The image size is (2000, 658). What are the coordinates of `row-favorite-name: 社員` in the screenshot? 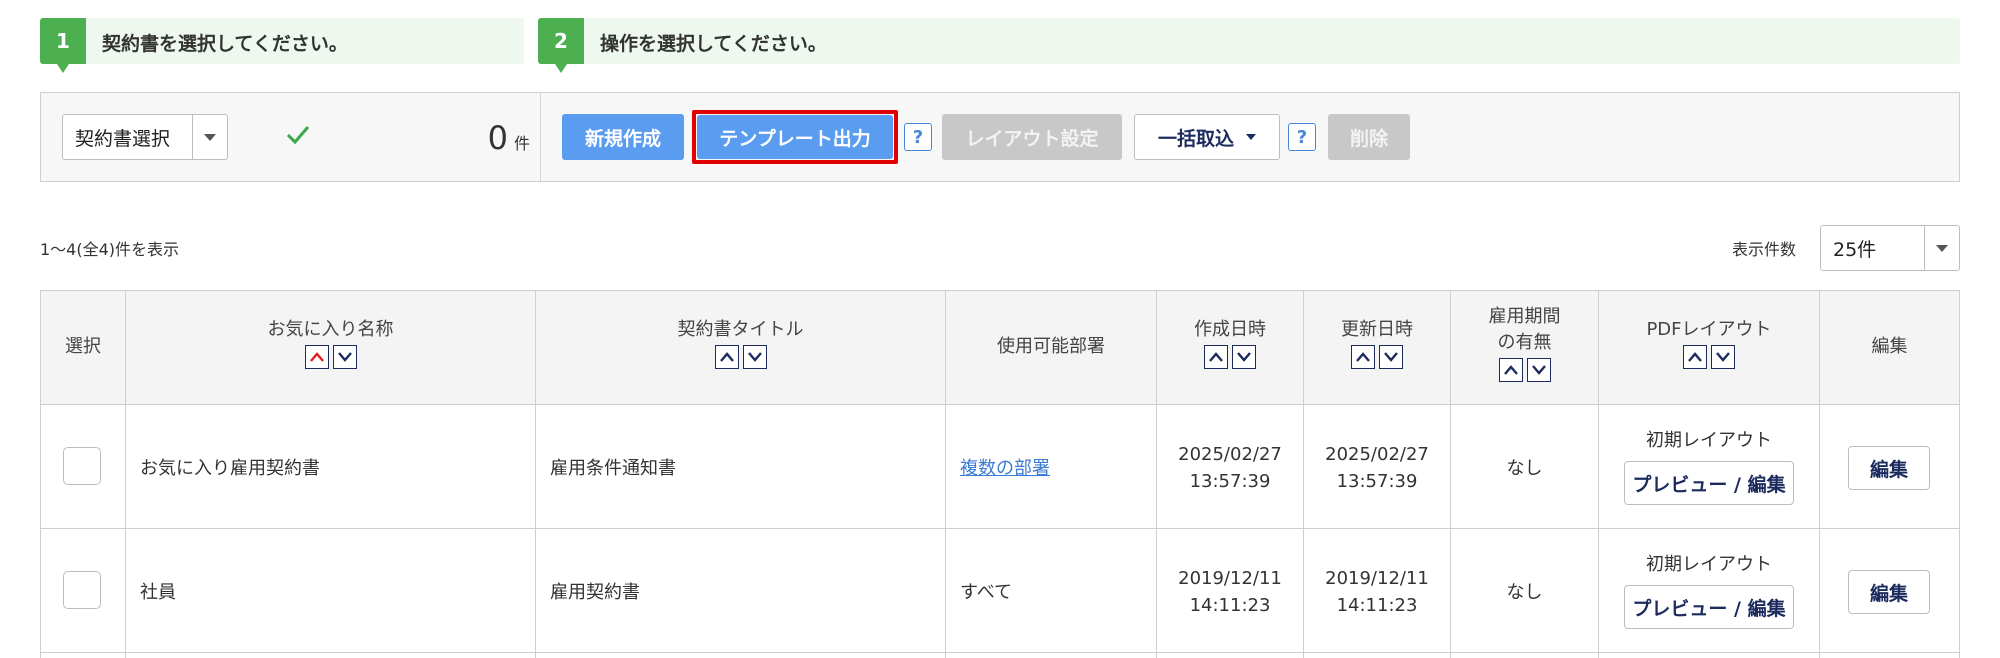 It's located at (158, 592).